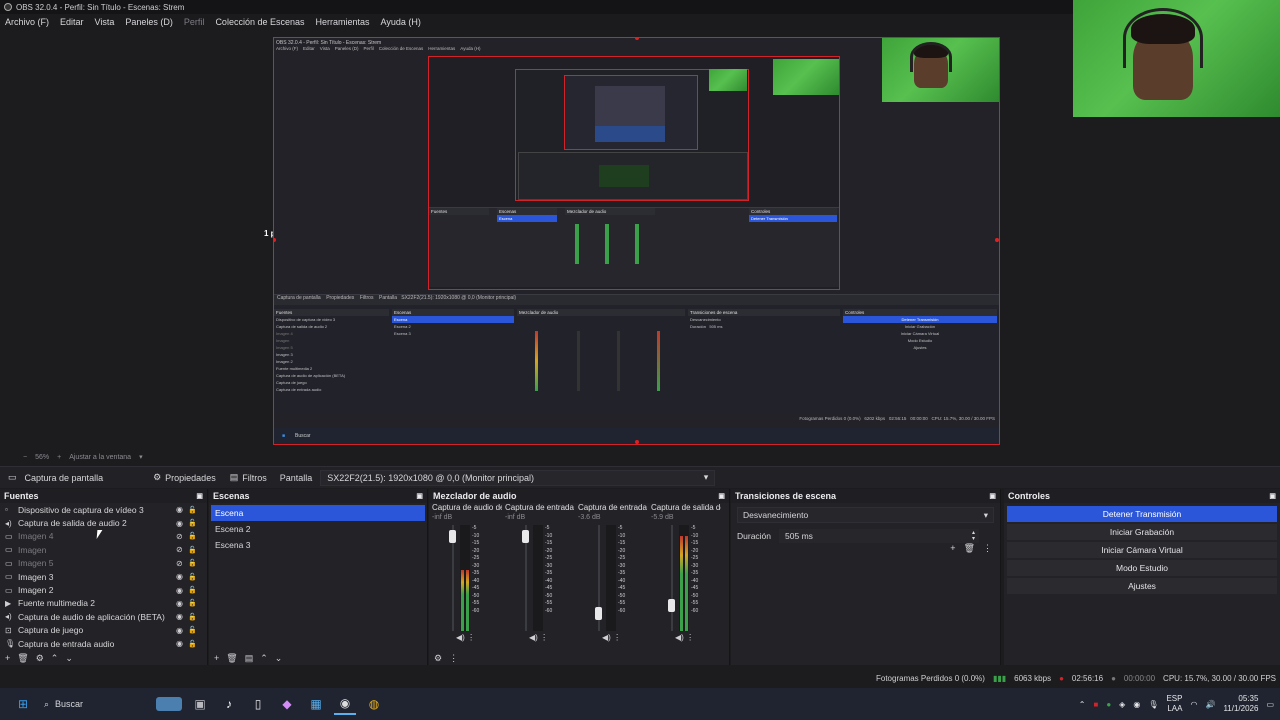  What do you see at coordinates (103, 643) in the screenshot?
I see `source-item: 🎙 Captura de entrada audio ◉ 🔓` at bounding box center [103, 643].